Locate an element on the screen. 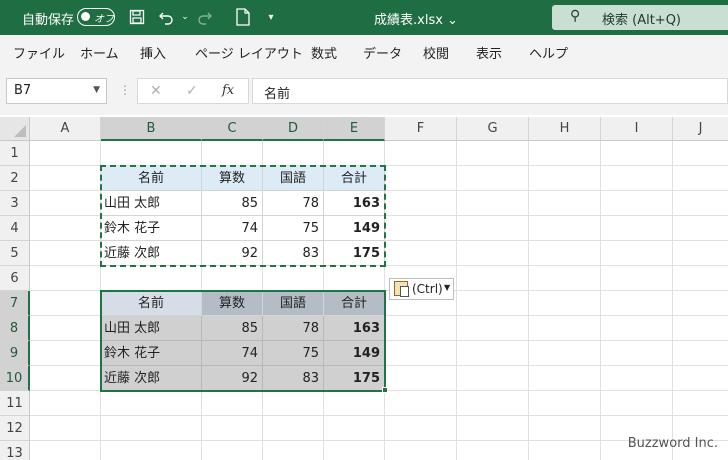 The height and width of the screenshot is (460, 728). formula-buttons: ✕ ✓ fx is located at coordinates (193, 91).